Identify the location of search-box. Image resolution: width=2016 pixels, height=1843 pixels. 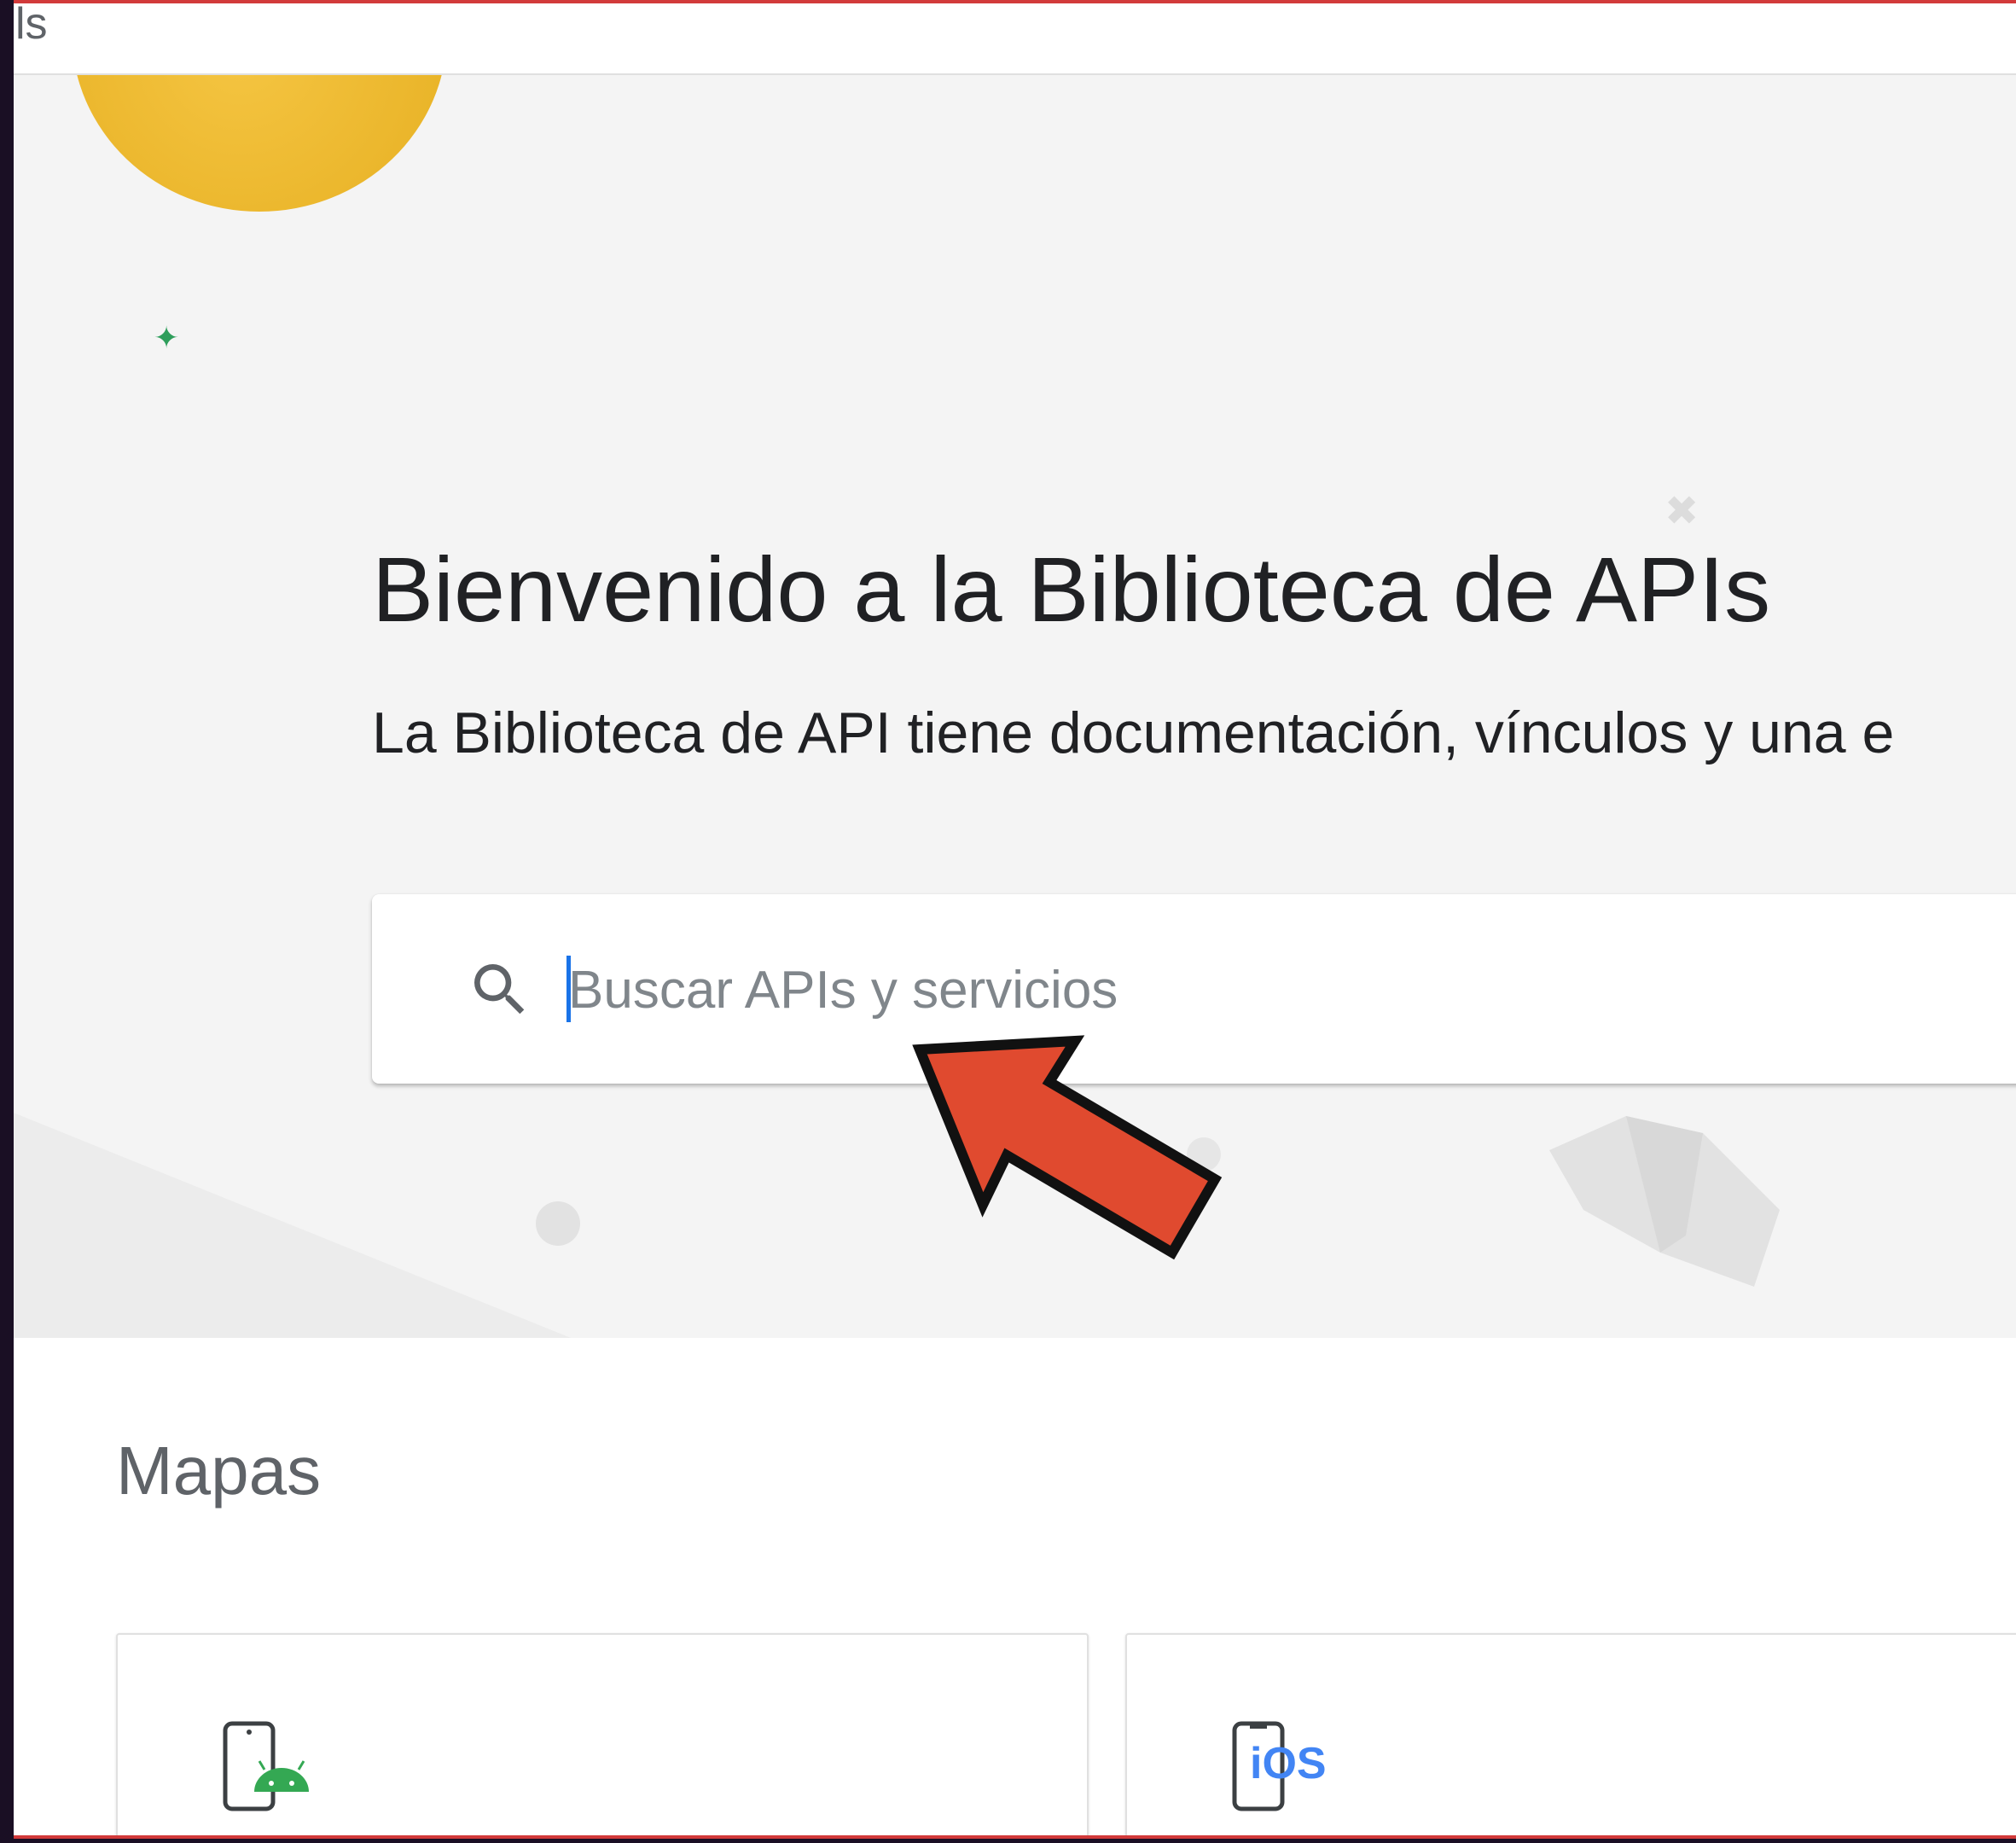
(1194, 989).